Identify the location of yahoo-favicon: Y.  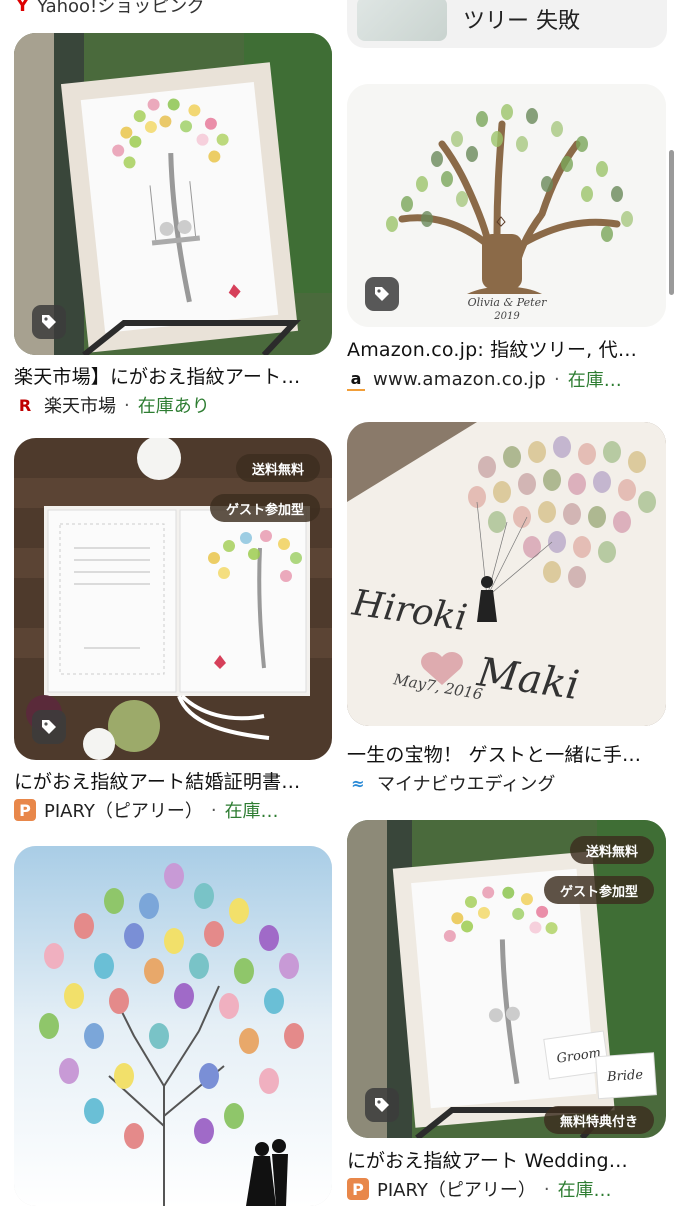
(23, 8).